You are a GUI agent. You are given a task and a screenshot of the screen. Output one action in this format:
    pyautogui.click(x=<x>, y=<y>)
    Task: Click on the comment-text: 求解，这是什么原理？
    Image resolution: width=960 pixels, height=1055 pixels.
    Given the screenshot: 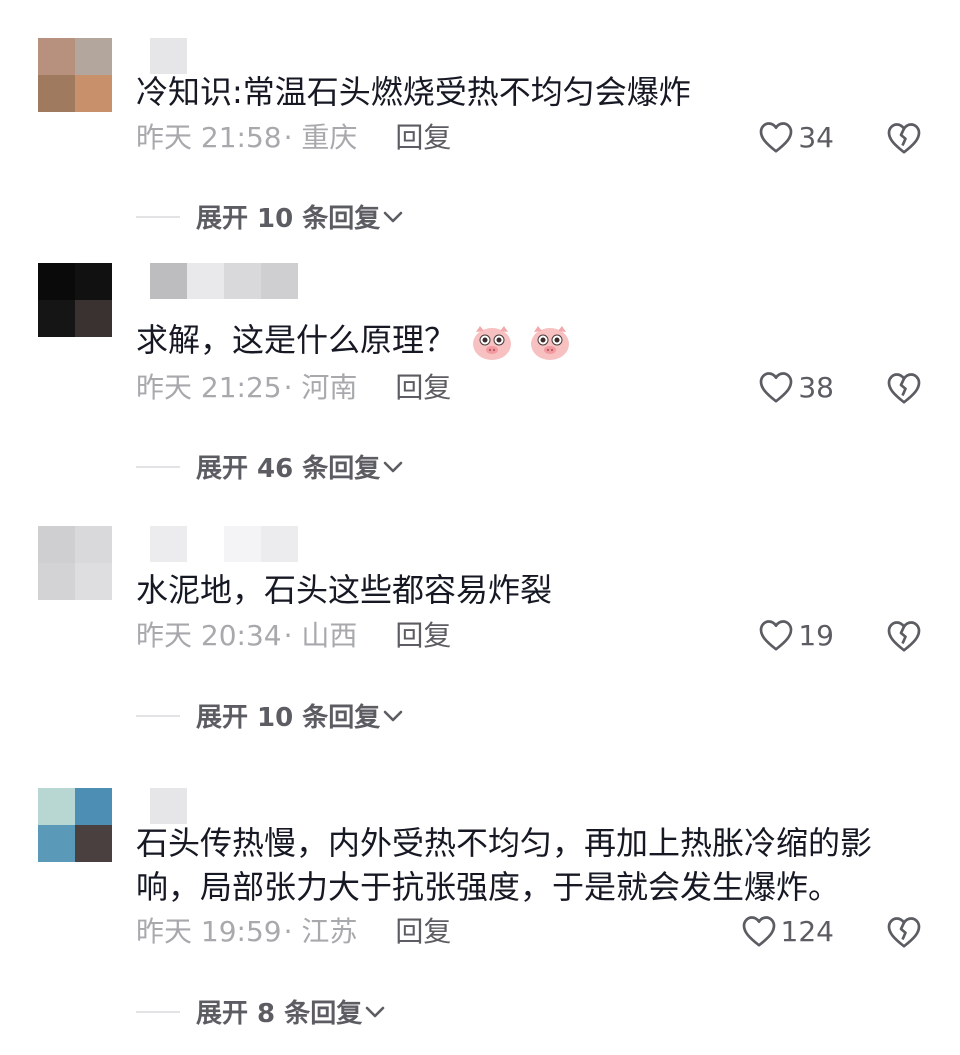 What is the action you would take?
    pyautogui.click(x=531, y=340)
    